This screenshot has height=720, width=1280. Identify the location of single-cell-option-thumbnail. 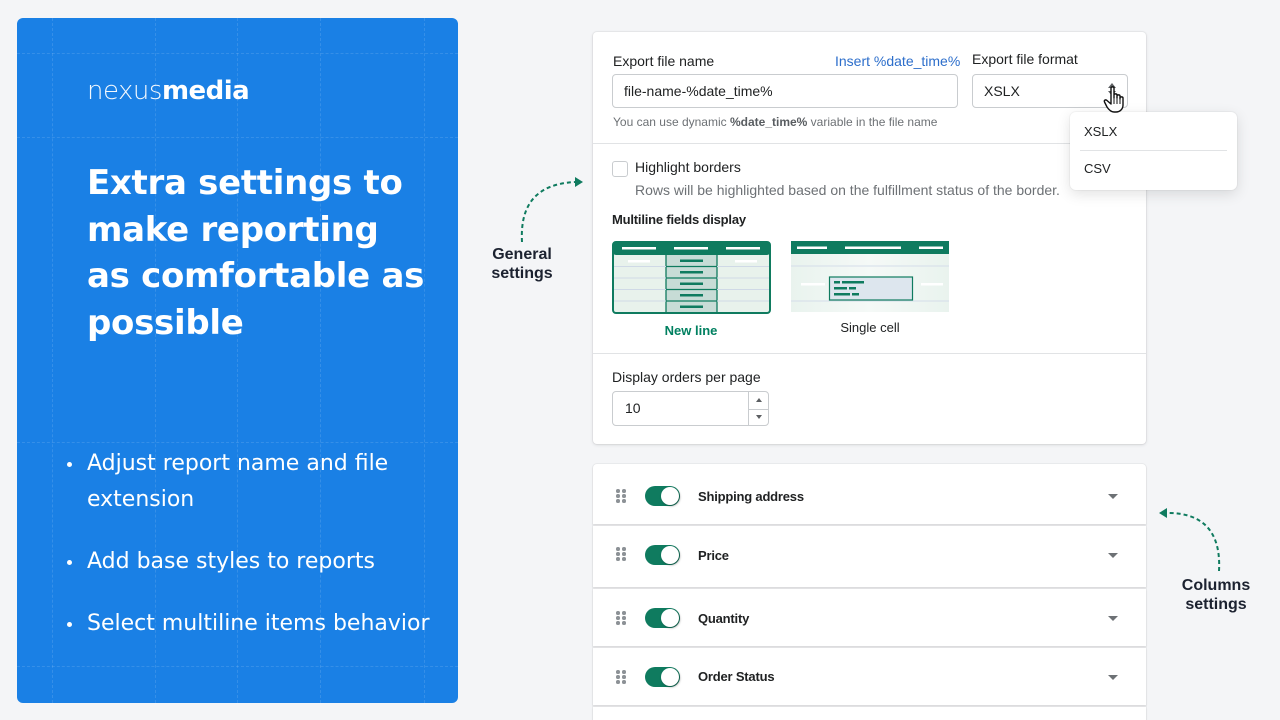
(870, 277).